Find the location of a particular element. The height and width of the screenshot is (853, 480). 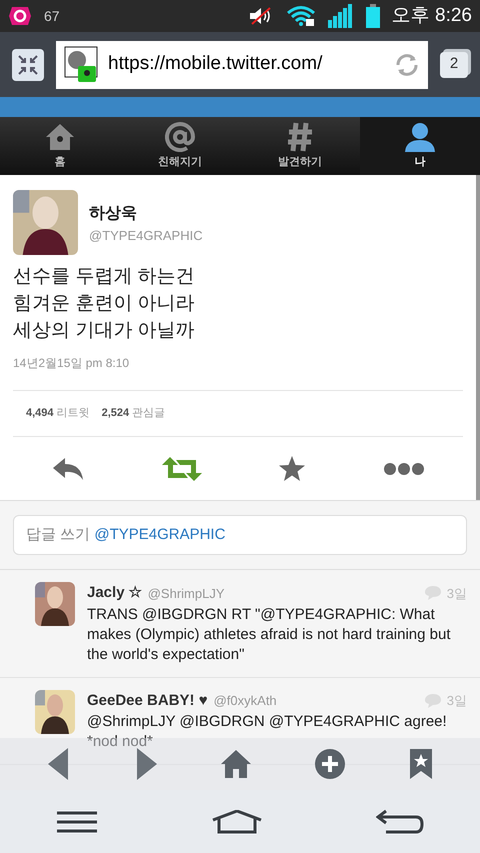

hashtag-icon is located at coordinates (300, 137).